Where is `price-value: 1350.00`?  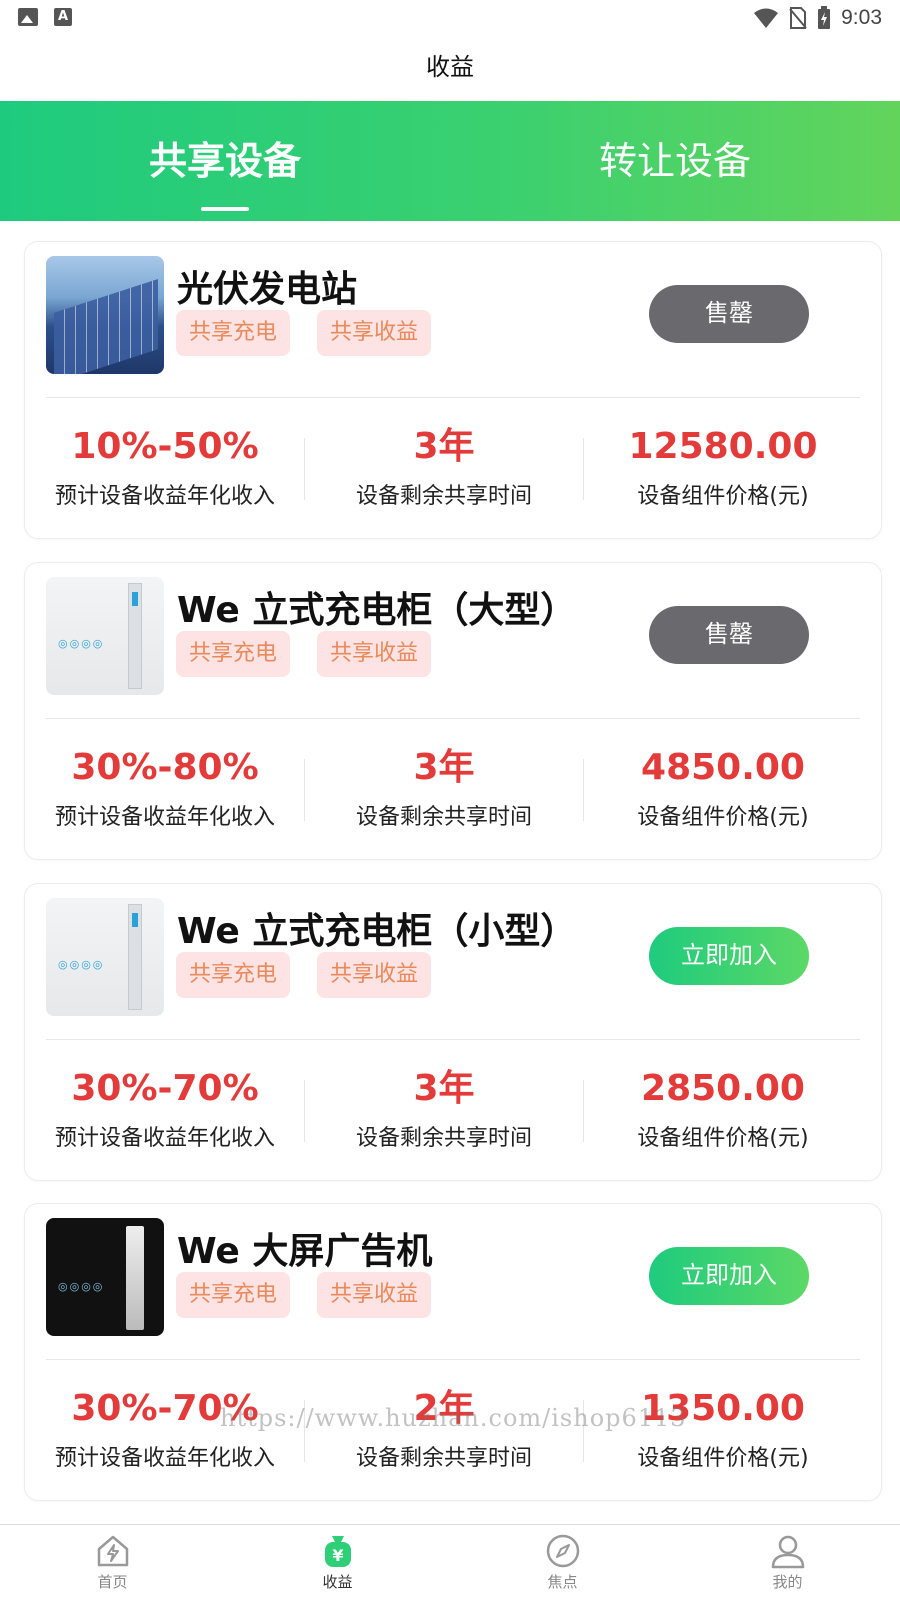 price-value: 1350.00 is located at coordinates (723, 1408).